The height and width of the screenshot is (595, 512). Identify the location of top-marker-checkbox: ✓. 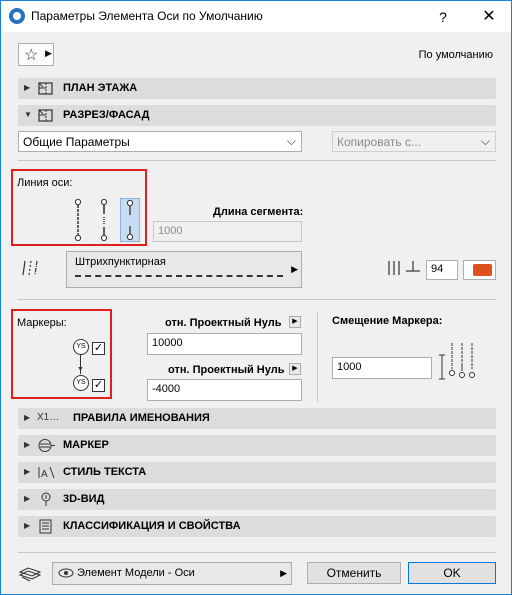
(98, 348).